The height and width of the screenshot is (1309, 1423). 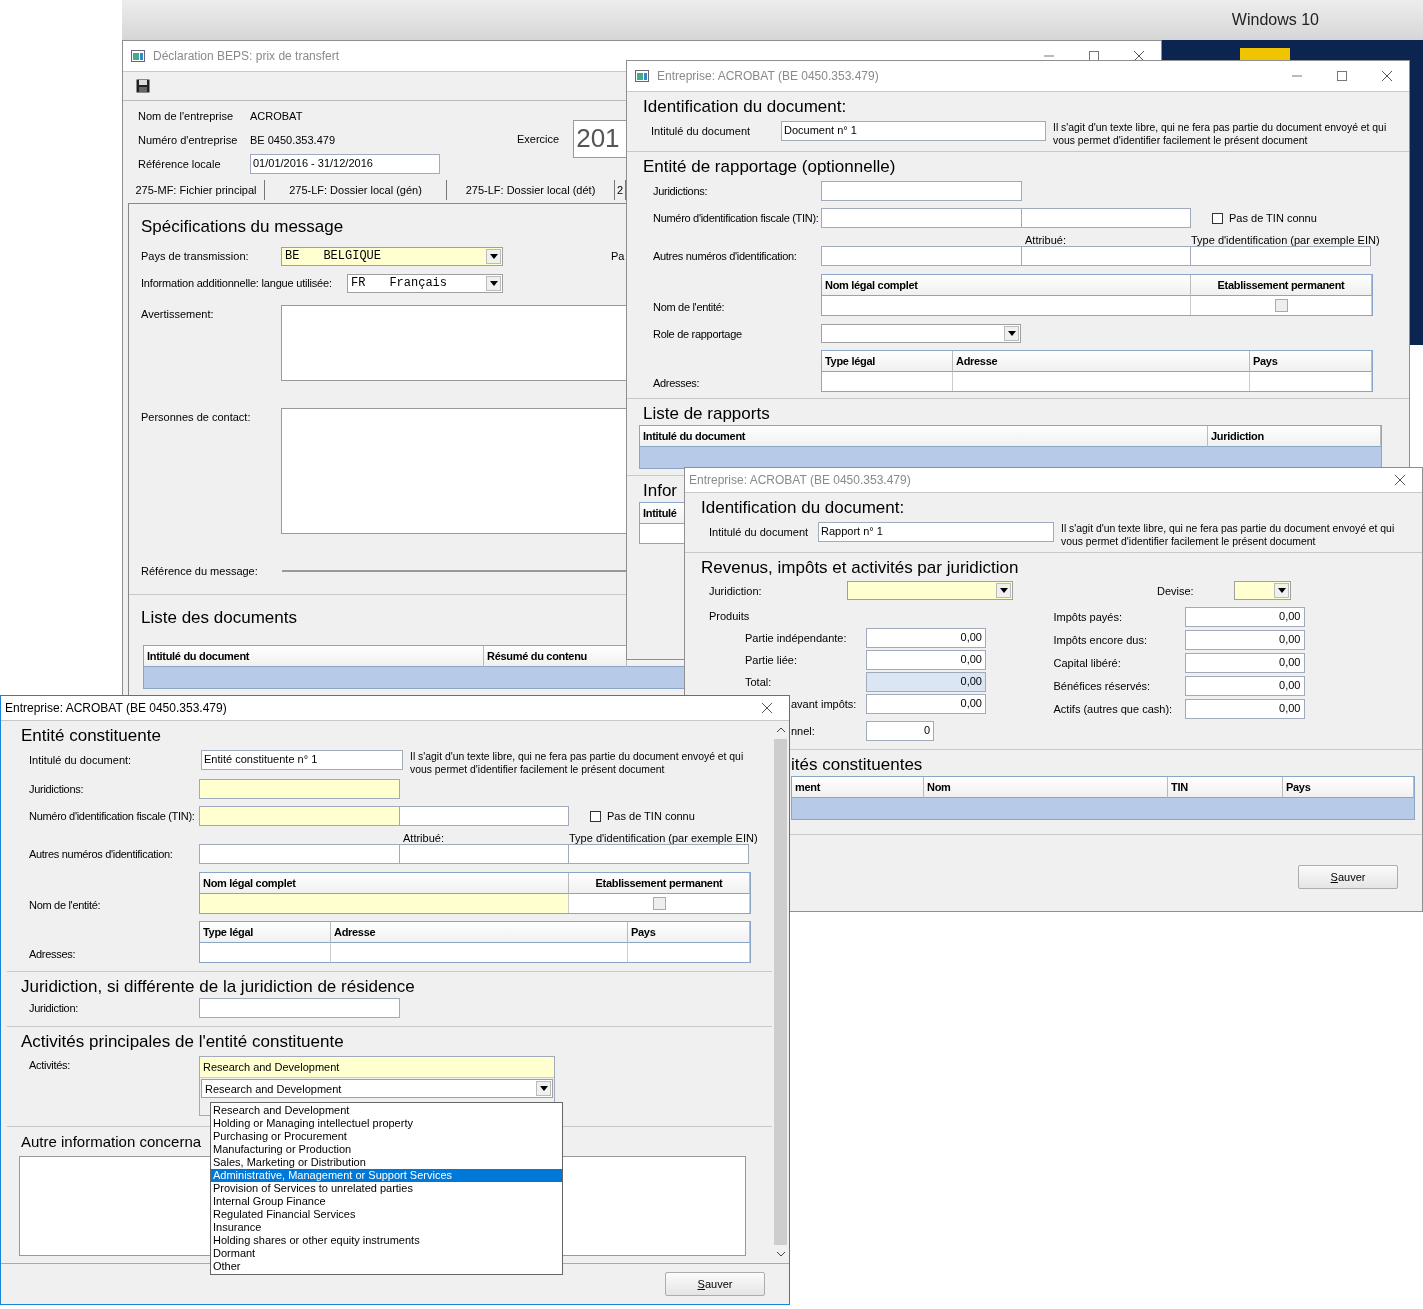 What do you see at coordinates (538, 139) in the screenshot?
I see `field-label: Exercice` at bounding box center [538, 139].